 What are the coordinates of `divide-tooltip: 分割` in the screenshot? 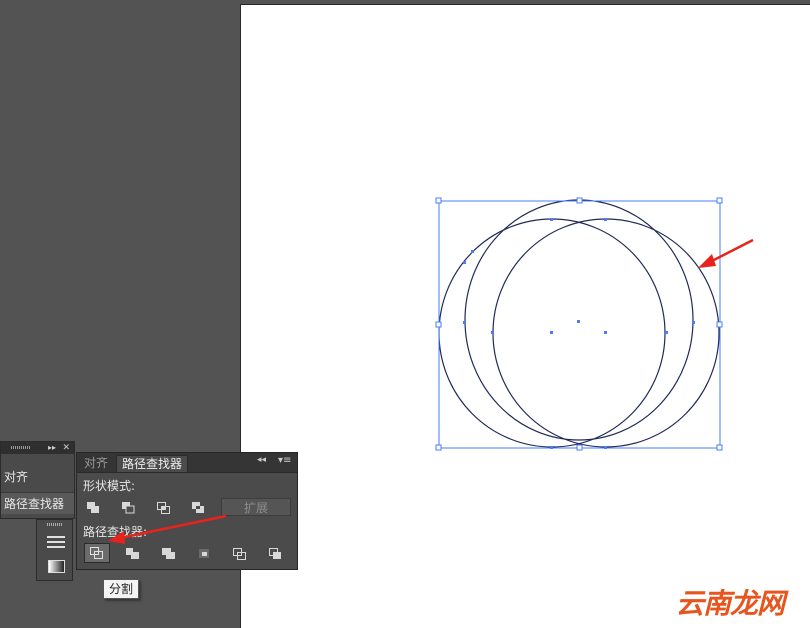 It's located at (121, 589).